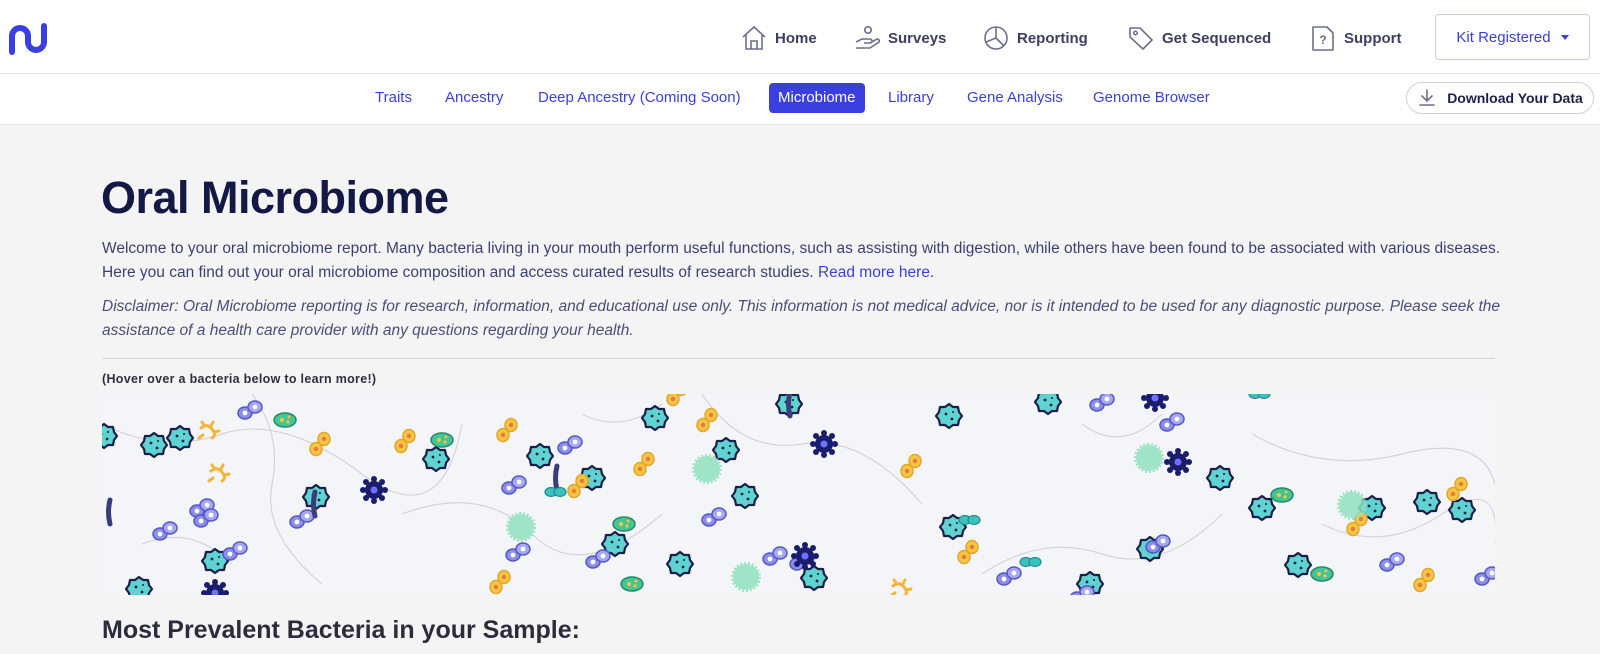 This screenshot has height=654, width=1600. I want to click on tab-gene-analysis: Gene Analysis, so click(1015, 98).